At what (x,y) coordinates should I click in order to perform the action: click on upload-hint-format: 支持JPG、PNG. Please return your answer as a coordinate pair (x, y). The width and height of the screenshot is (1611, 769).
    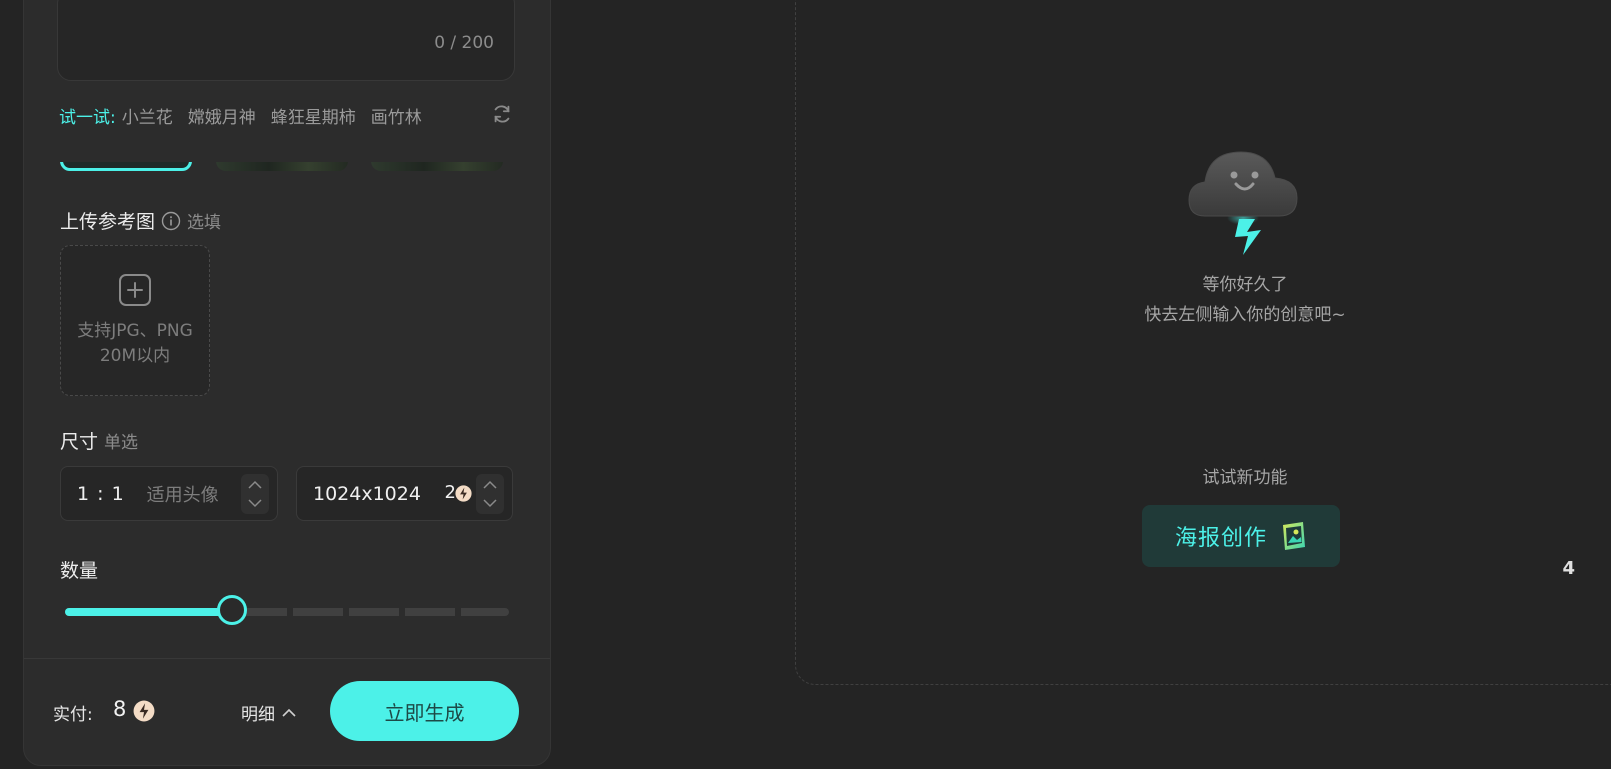
    Looking at the image, I should click on (135, 330).